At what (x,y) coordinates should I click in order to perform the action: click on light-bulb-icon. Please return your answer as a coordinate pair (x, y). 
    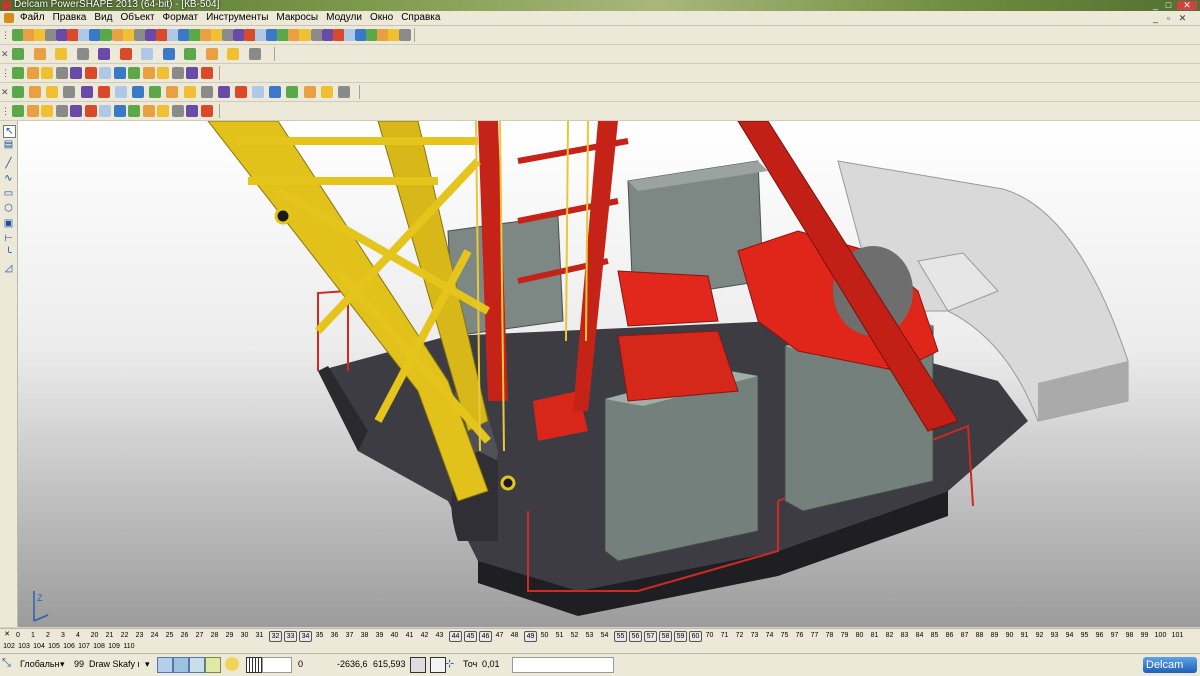
    Looking at the image, I should click on (232, 664).